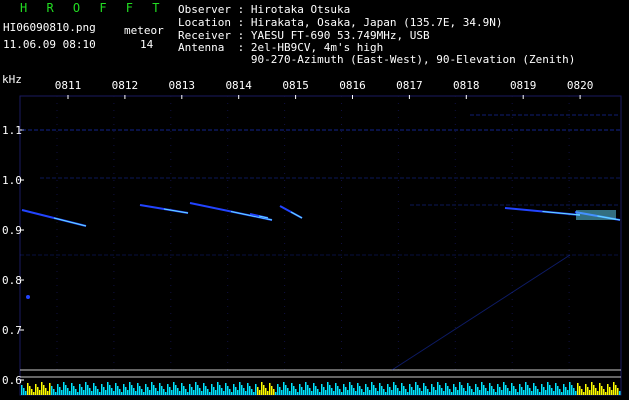  Describe the element at coordinates (68, 85) in the screenshot. I see `time-tick-label: 0811` at that location.